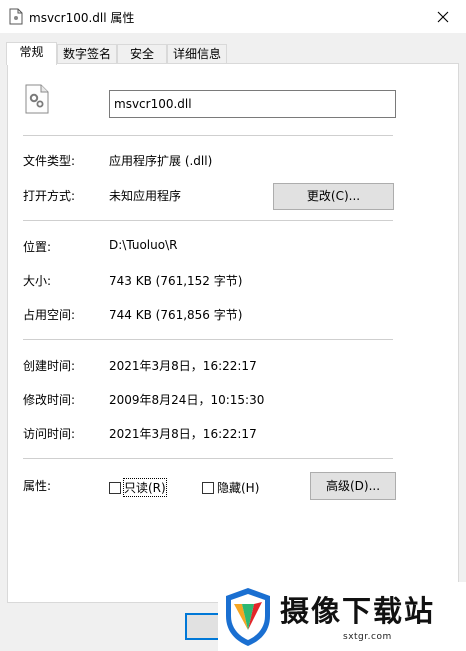 This screenshot has width=466, height=651. I want to click on accessed-label: 访问时间:, so click(49, 434).